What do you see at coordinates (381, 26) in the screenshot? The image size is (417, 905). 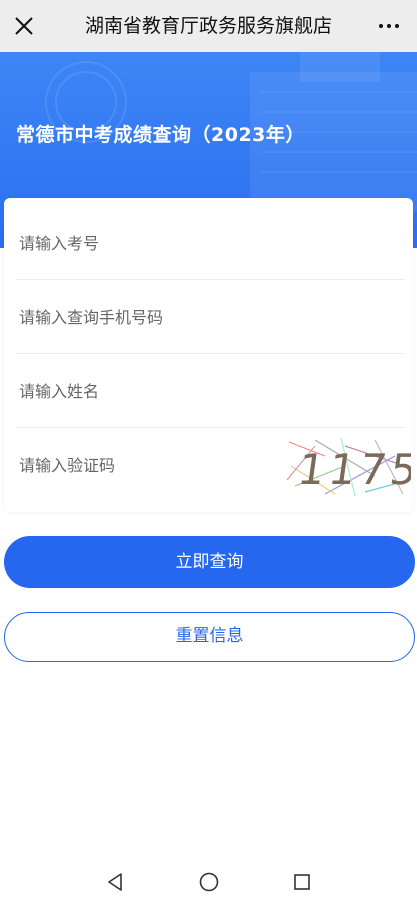 I see `more-dots-icon` at bounding box center [381, 26].